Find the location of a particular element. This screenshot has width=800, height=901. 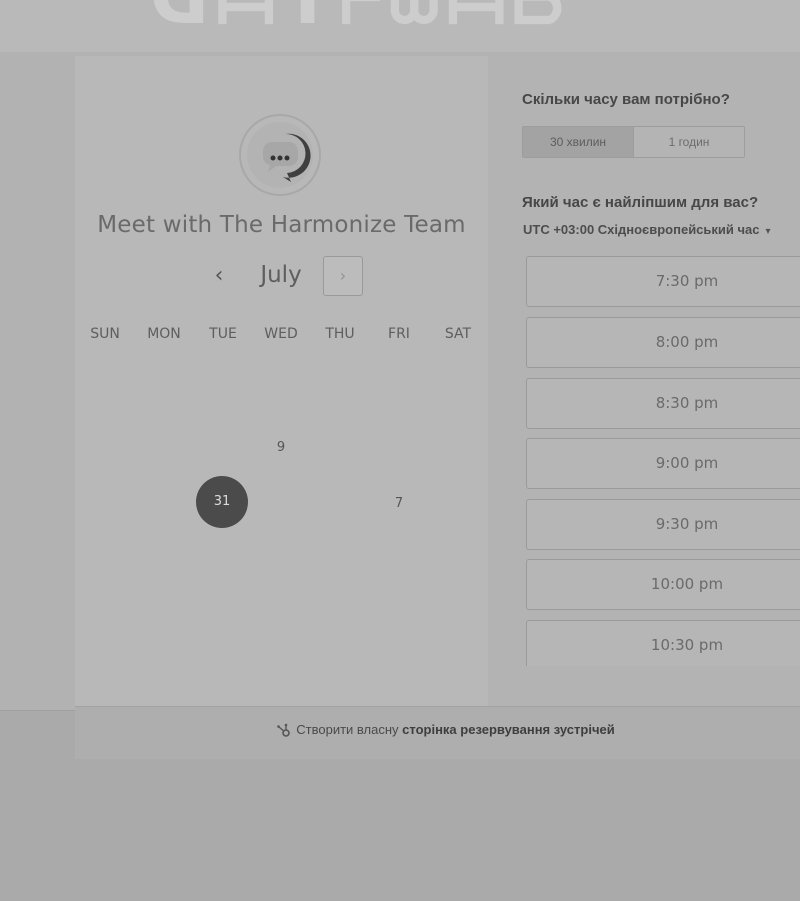

hubspot-sprocket-icon is located at coordinates (284, 730).